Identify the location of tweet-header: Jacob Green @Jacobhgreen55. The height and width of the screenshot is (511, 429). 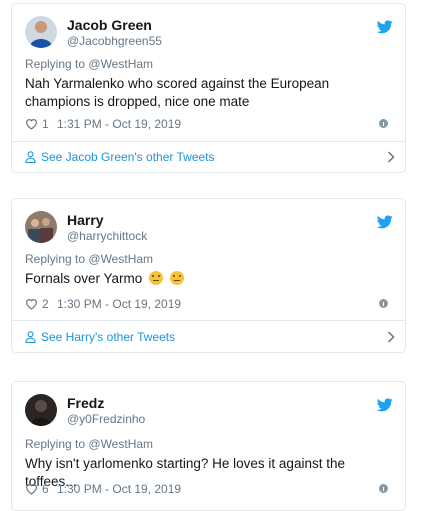
(210, 34).